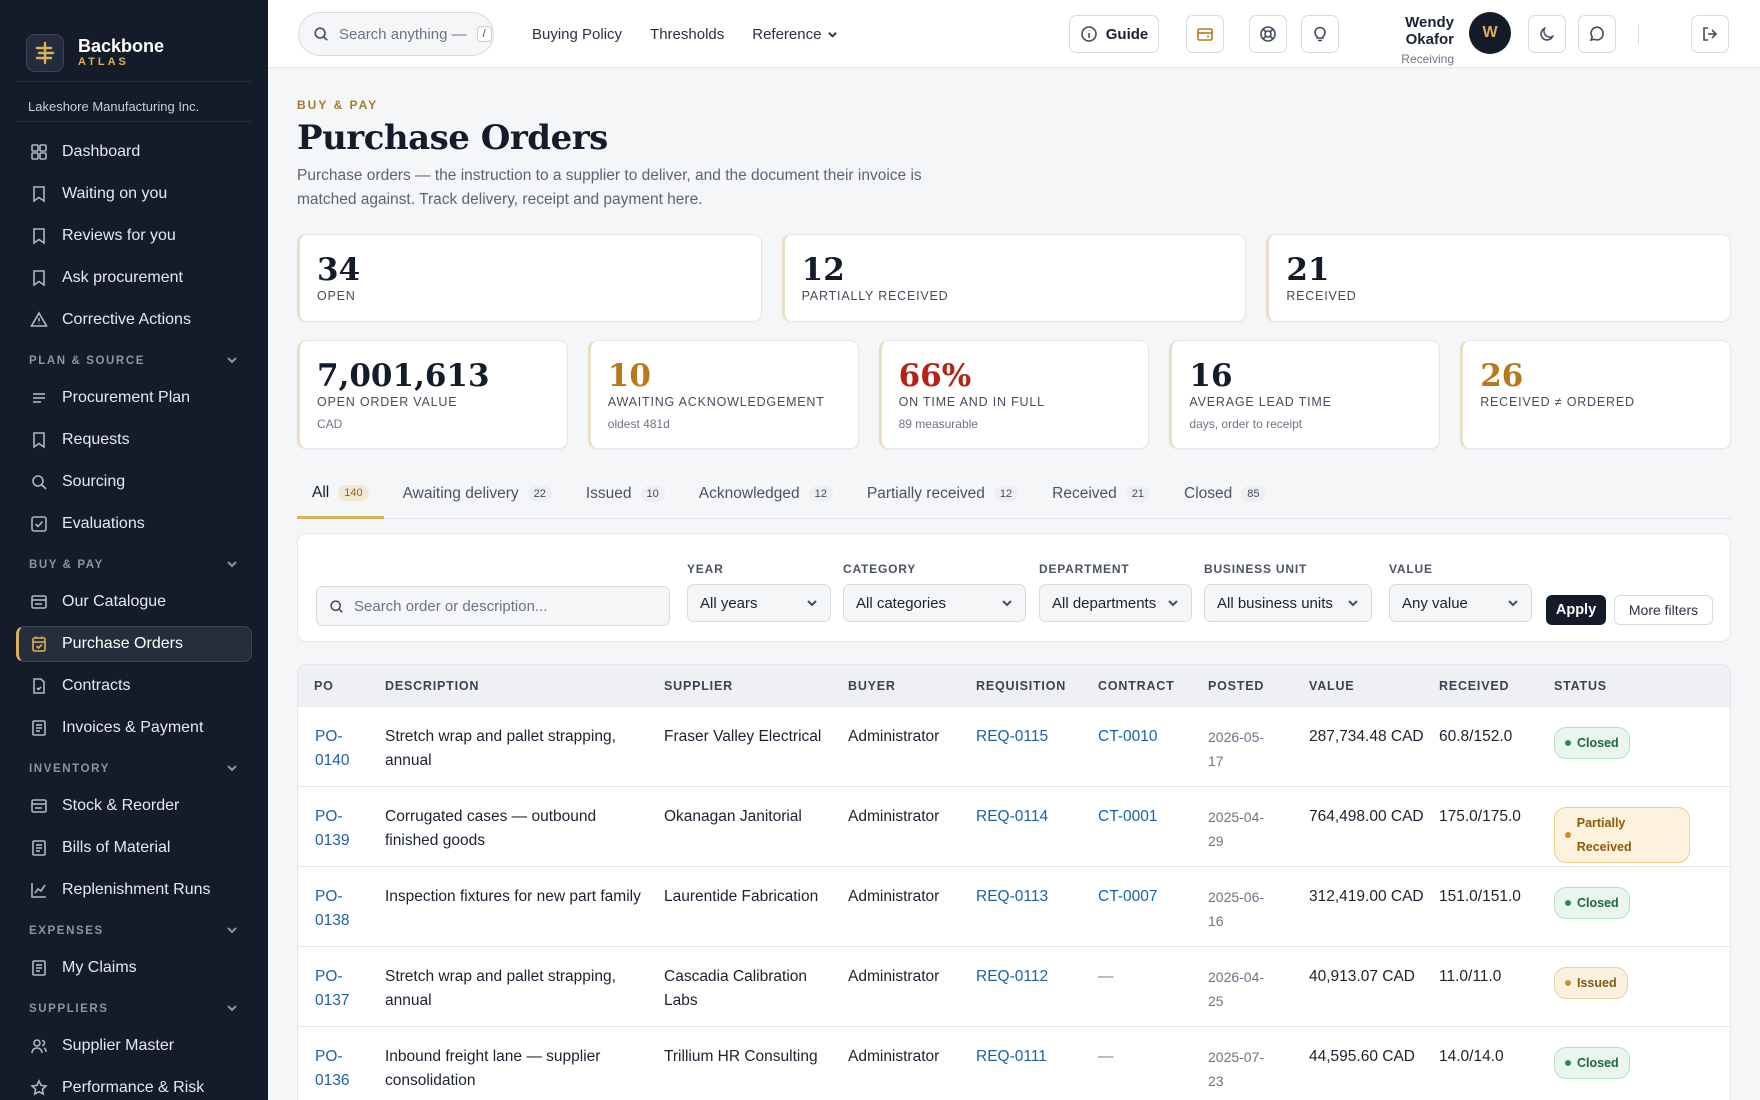 The height and width of the screenshot is (1100, 1760). I want to click on top-nav-reference: Reference, so click(795, 34).